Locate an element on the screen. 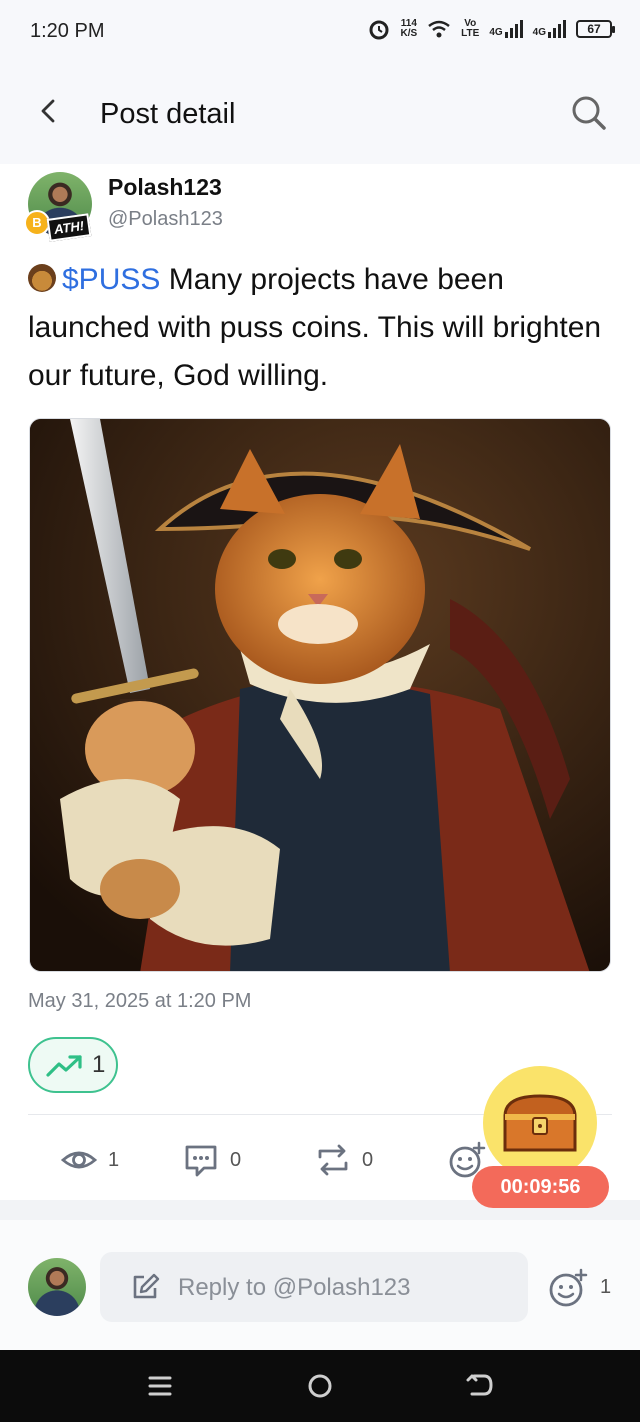  trending-up-icon is located at coordinates (64, 1066).